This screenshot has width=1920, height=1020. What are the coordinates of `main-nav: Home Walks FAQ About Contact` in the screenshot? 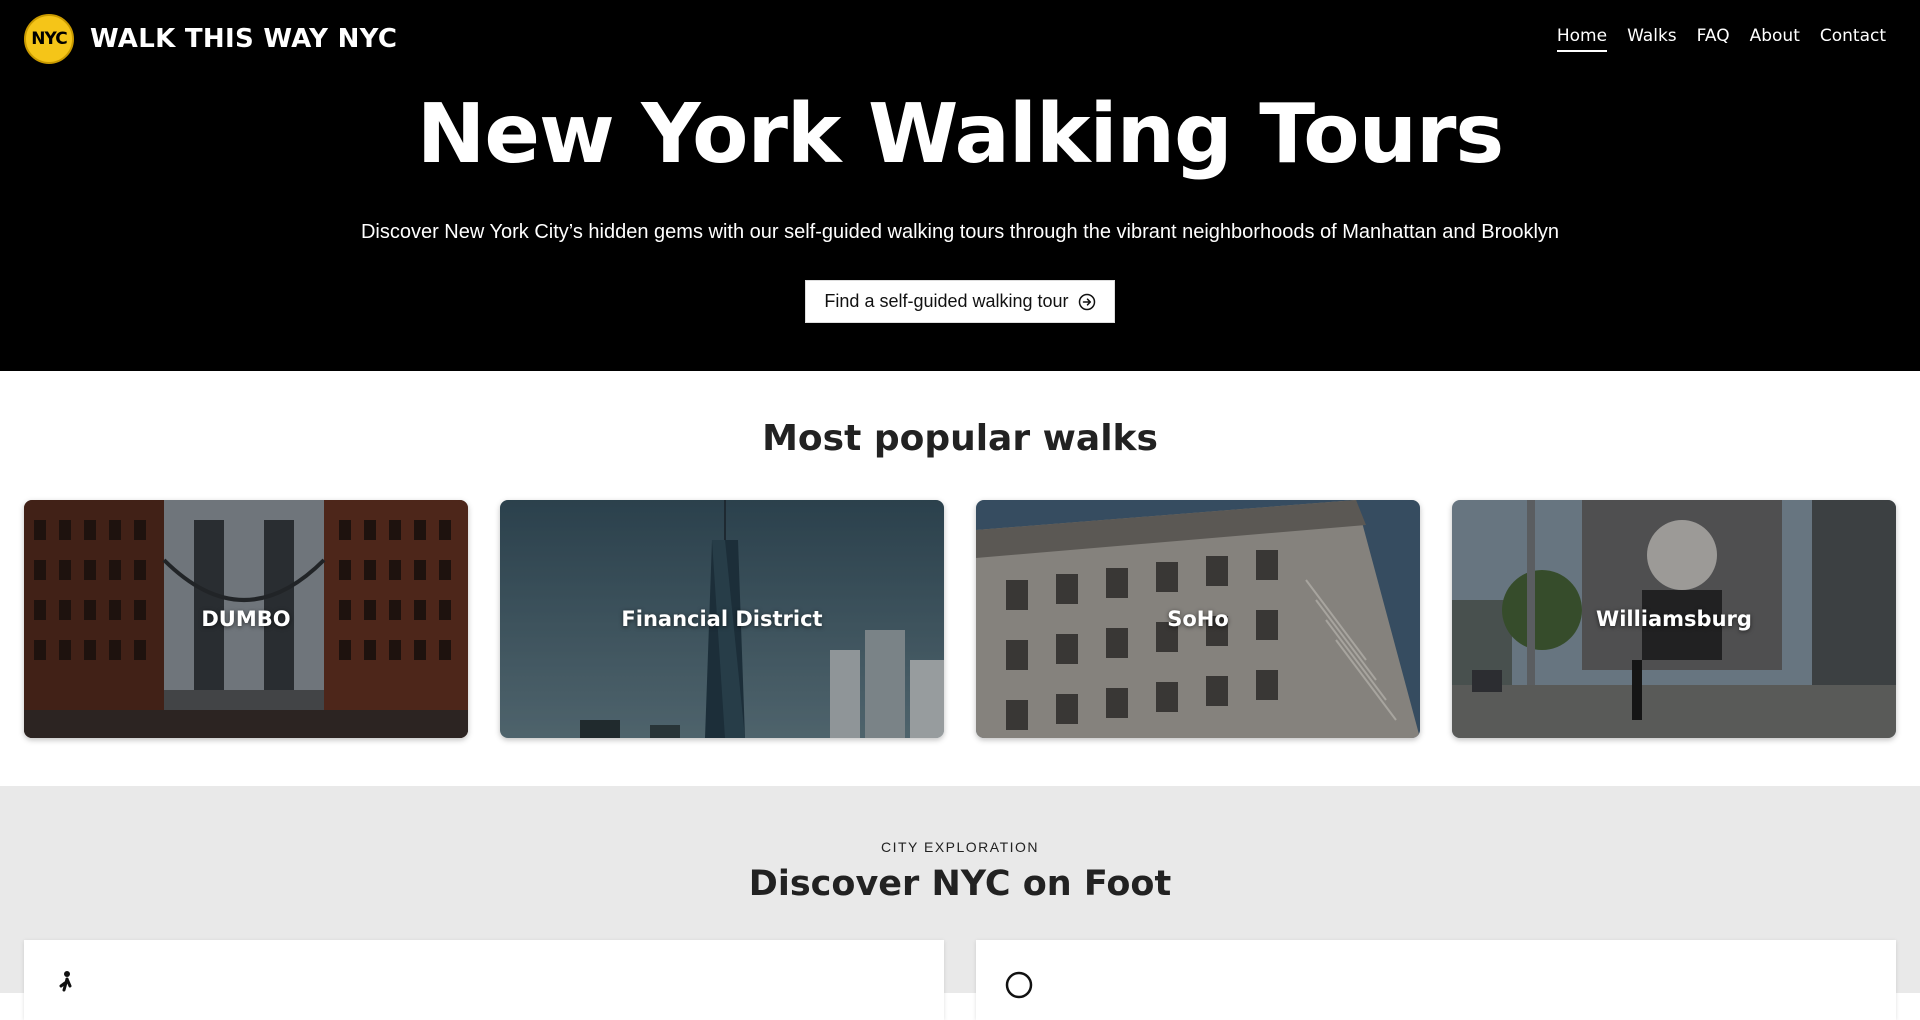 It's located at (1721, 39).